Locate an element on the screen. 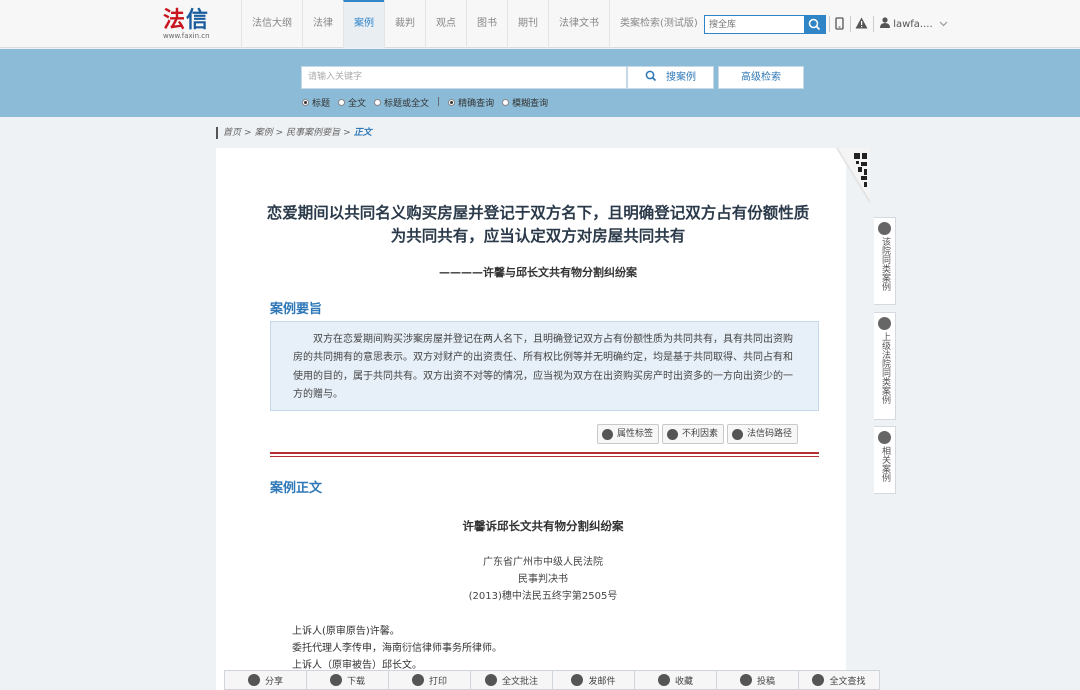 This screenshot has height=690, width=1080. toolbar-label: 收藏 is located at coordinates (683, 681).